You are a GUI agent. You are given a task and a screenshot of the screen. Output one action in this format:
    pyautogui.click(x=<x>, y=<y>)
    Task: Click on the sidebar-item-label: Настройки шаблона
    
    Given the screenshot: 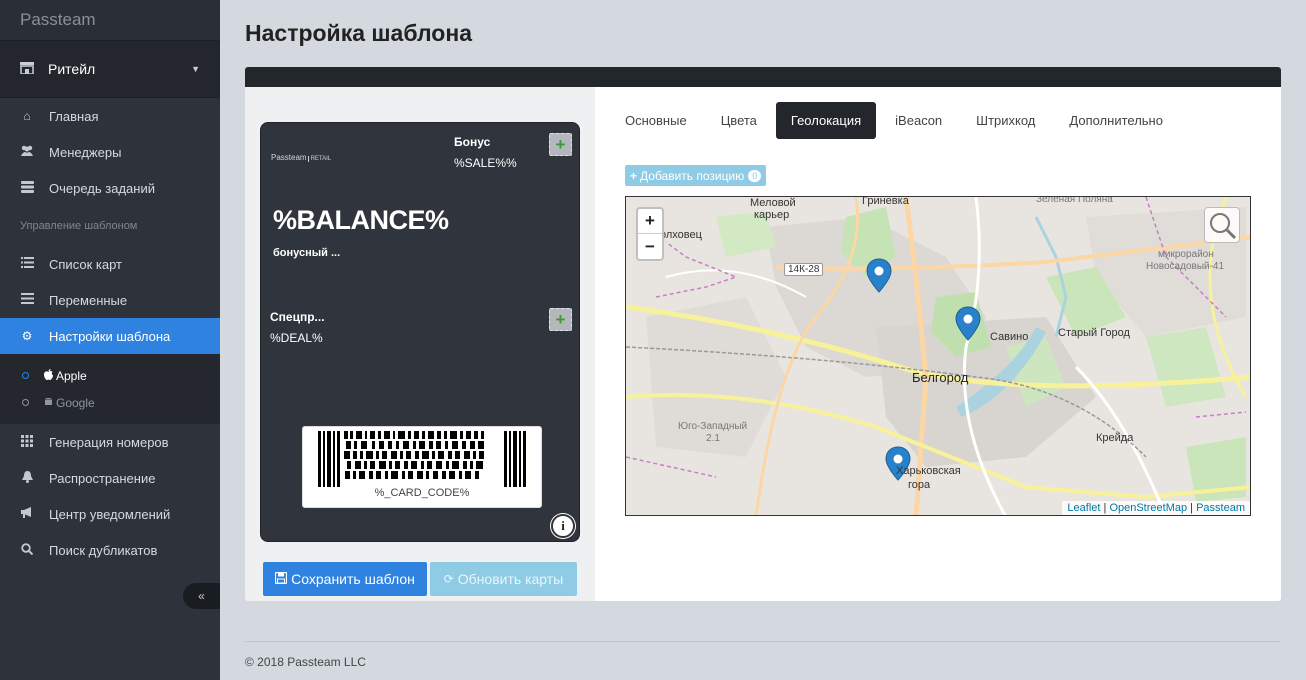 What is the action you would take?
    pyautogui.click(x=110, y=336)
    